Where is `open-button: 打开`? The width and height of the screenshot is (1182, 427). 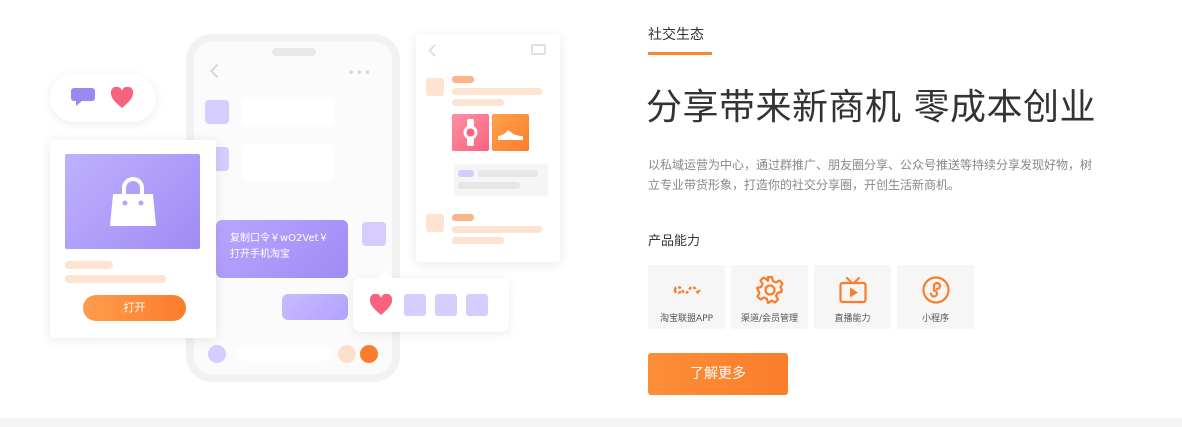
open-button: 打开 is located at coordinates (134, 308).